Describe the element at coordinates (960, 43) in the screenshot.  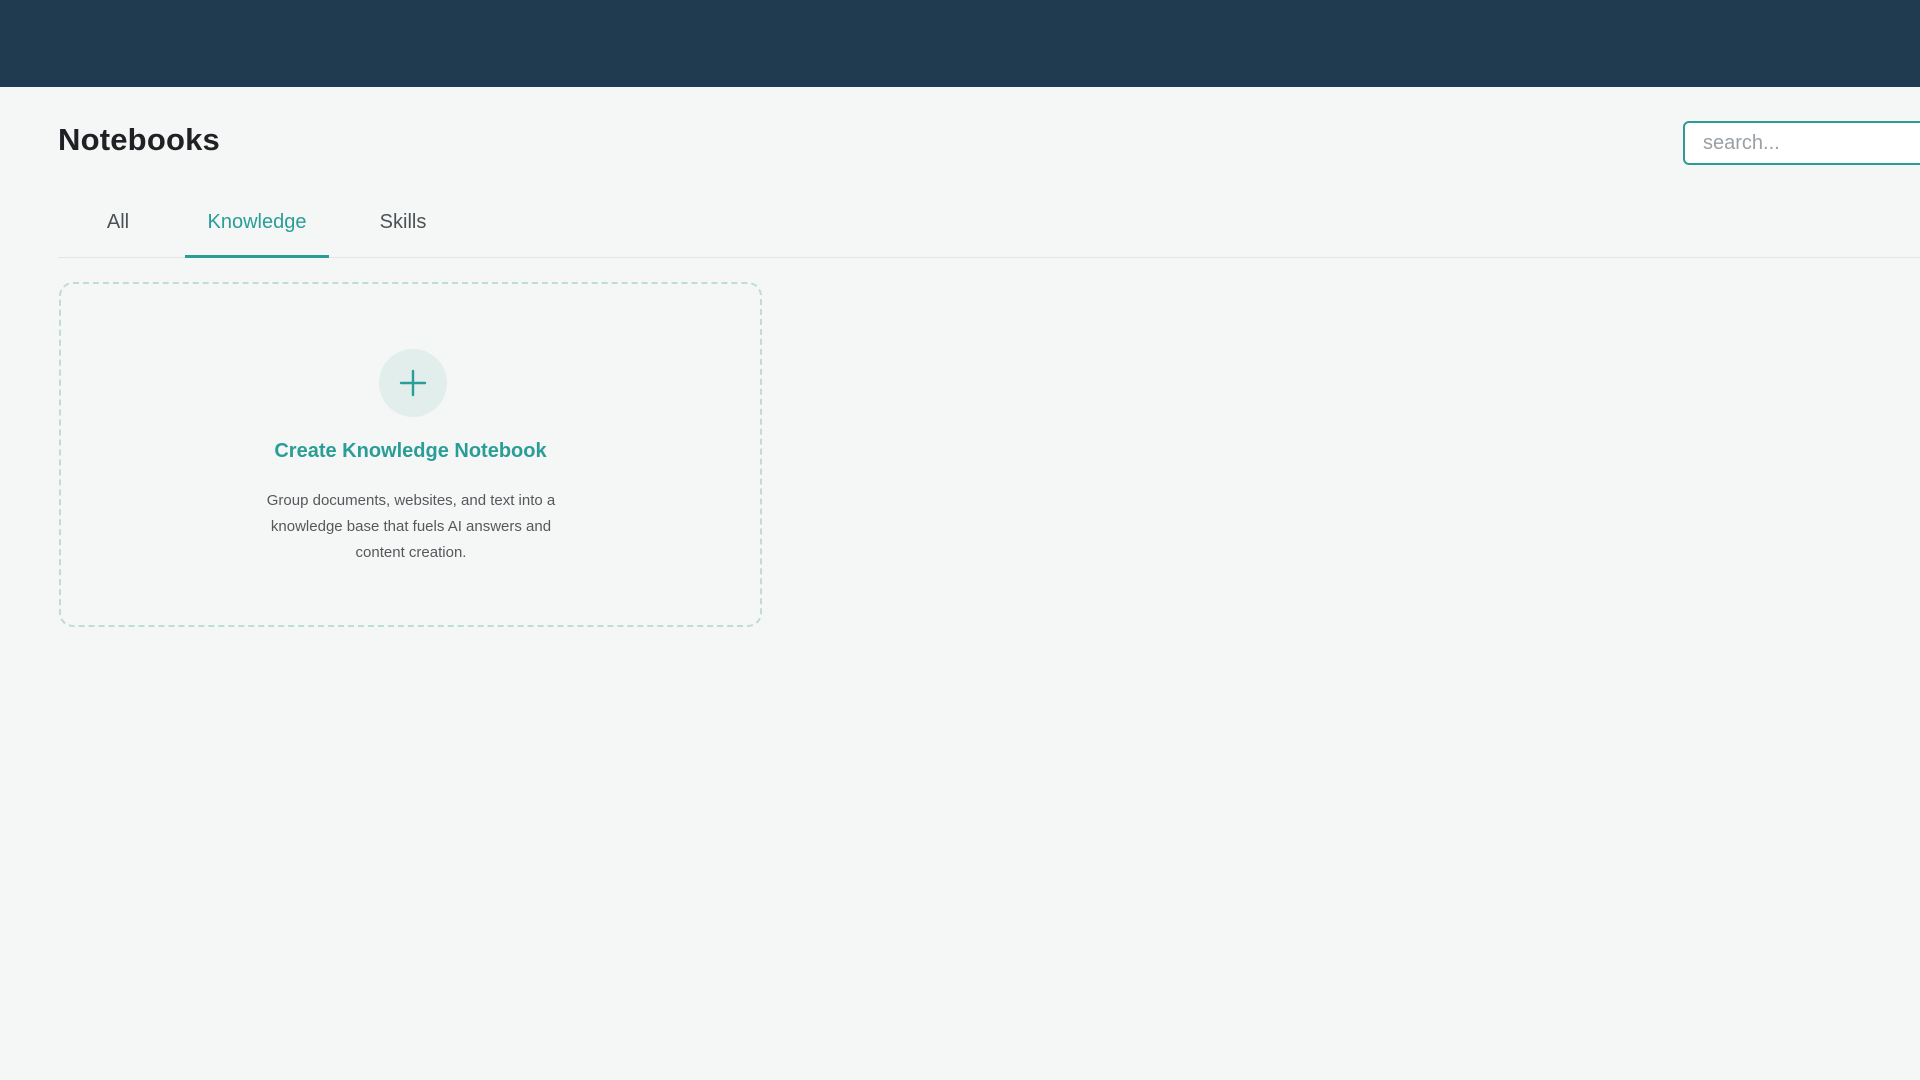
I see `top-navigation-bar` at that location.